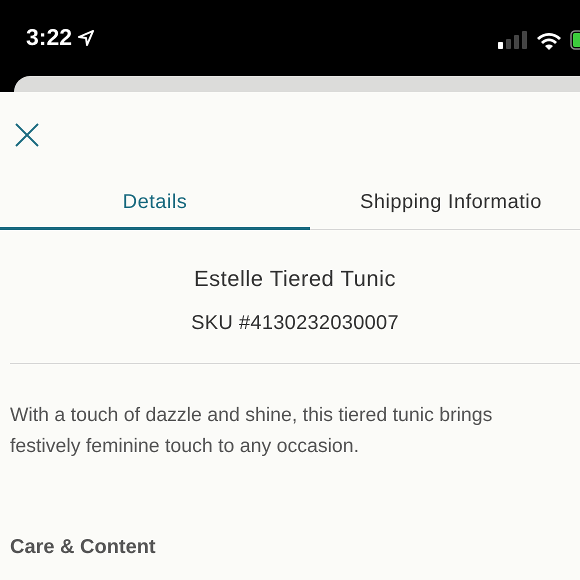 The image size is (580, 580). What do you see at coordinates (252, 415) in the screenshot?
I see `description-line: With a touch of dazzle and shine, this tiered tunic brings` at bounding box center [252, 415].